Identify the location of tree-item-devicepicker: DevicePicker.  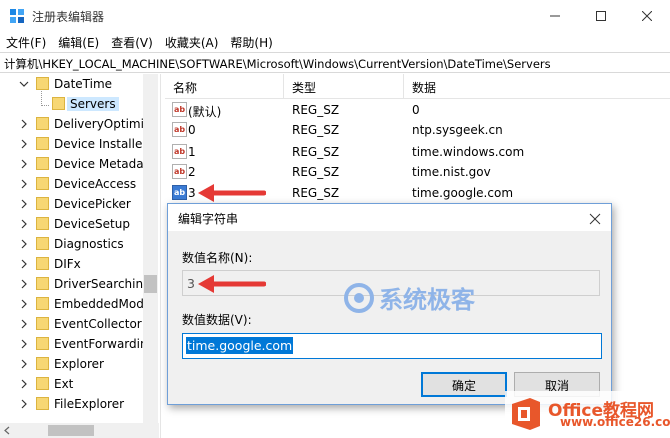
(71, 204).